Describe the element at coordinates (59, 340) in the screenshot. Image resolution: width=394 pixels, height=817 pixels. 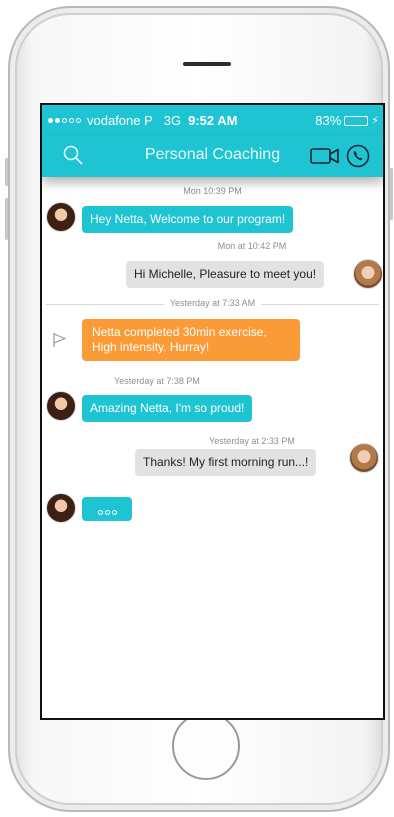
I see `flag-icon` at that location.